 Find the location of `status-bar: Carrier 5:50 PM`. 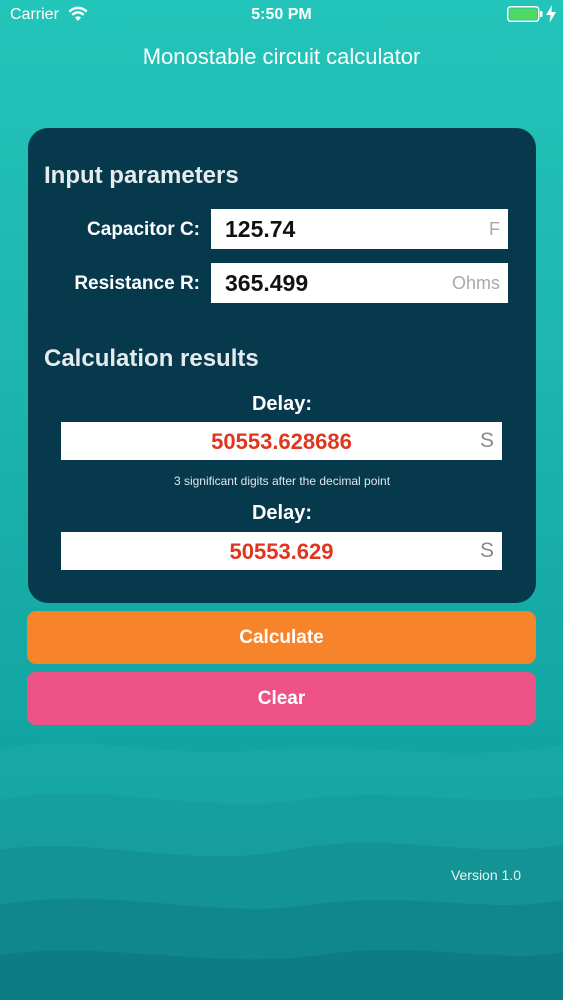

status-bar: Carrier 5:50 PM is located at coordinates (281, 15).